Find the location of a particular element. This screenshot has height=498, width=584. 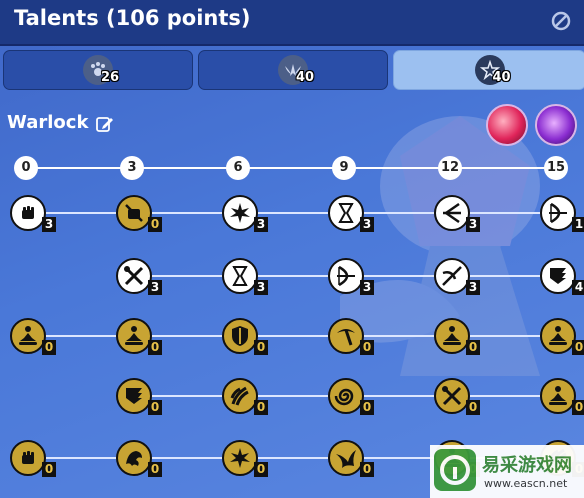

tab-points: 26 is located at coordinates (110, 77).